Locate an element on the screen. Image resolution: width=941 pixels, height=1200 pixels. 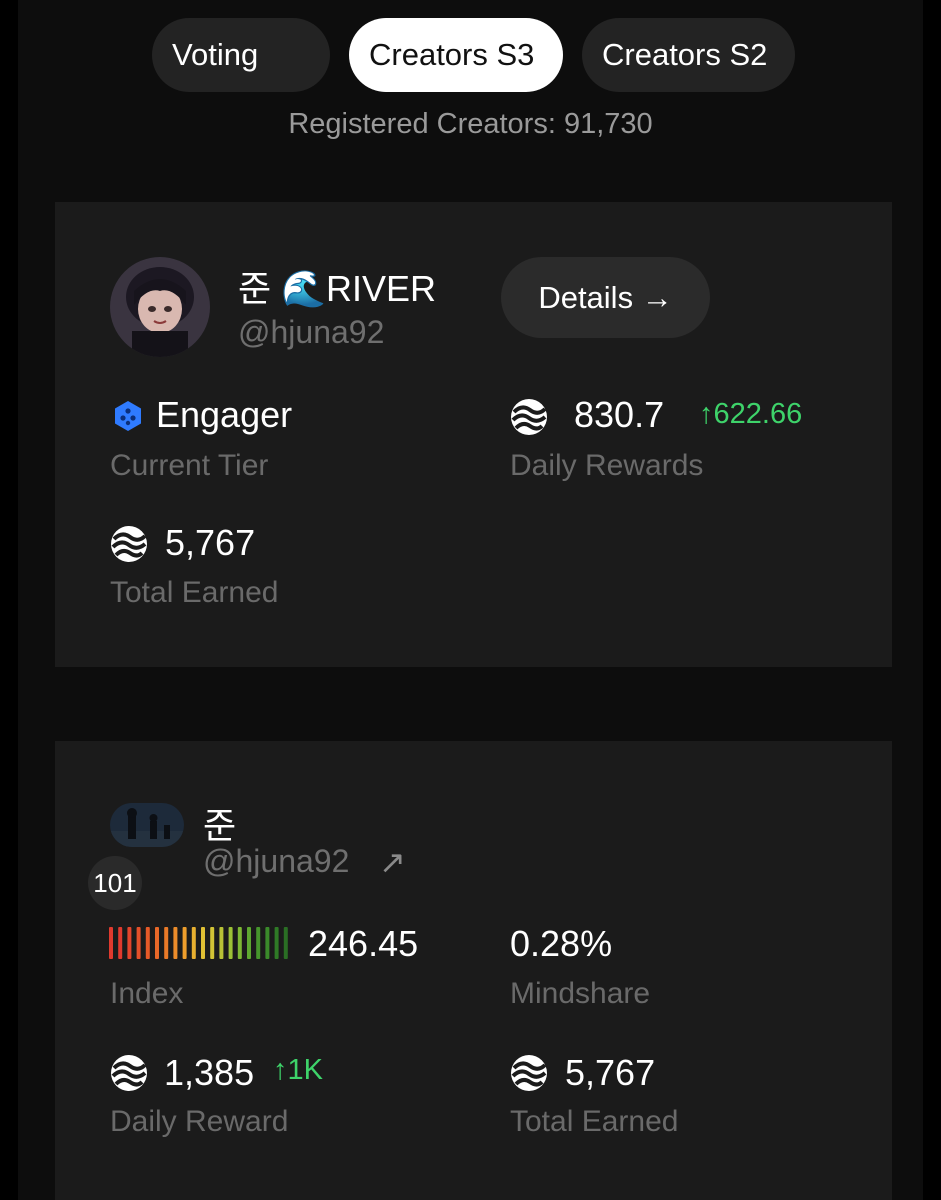
daily-rewards-label: Daily Rewards is located at coordinates (607, 465).